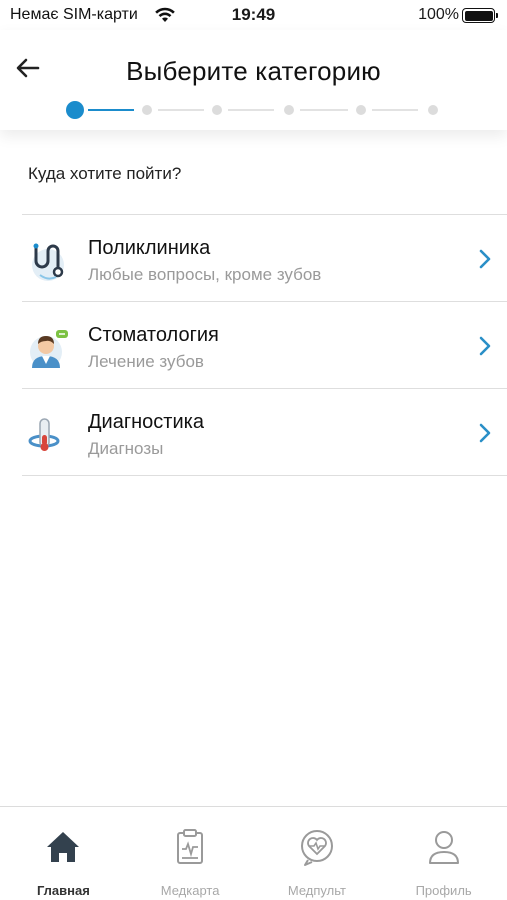 This screenshot has height=900, width=507. I want to click on category-subtitle: Лечение зубов, so click(146, 361).